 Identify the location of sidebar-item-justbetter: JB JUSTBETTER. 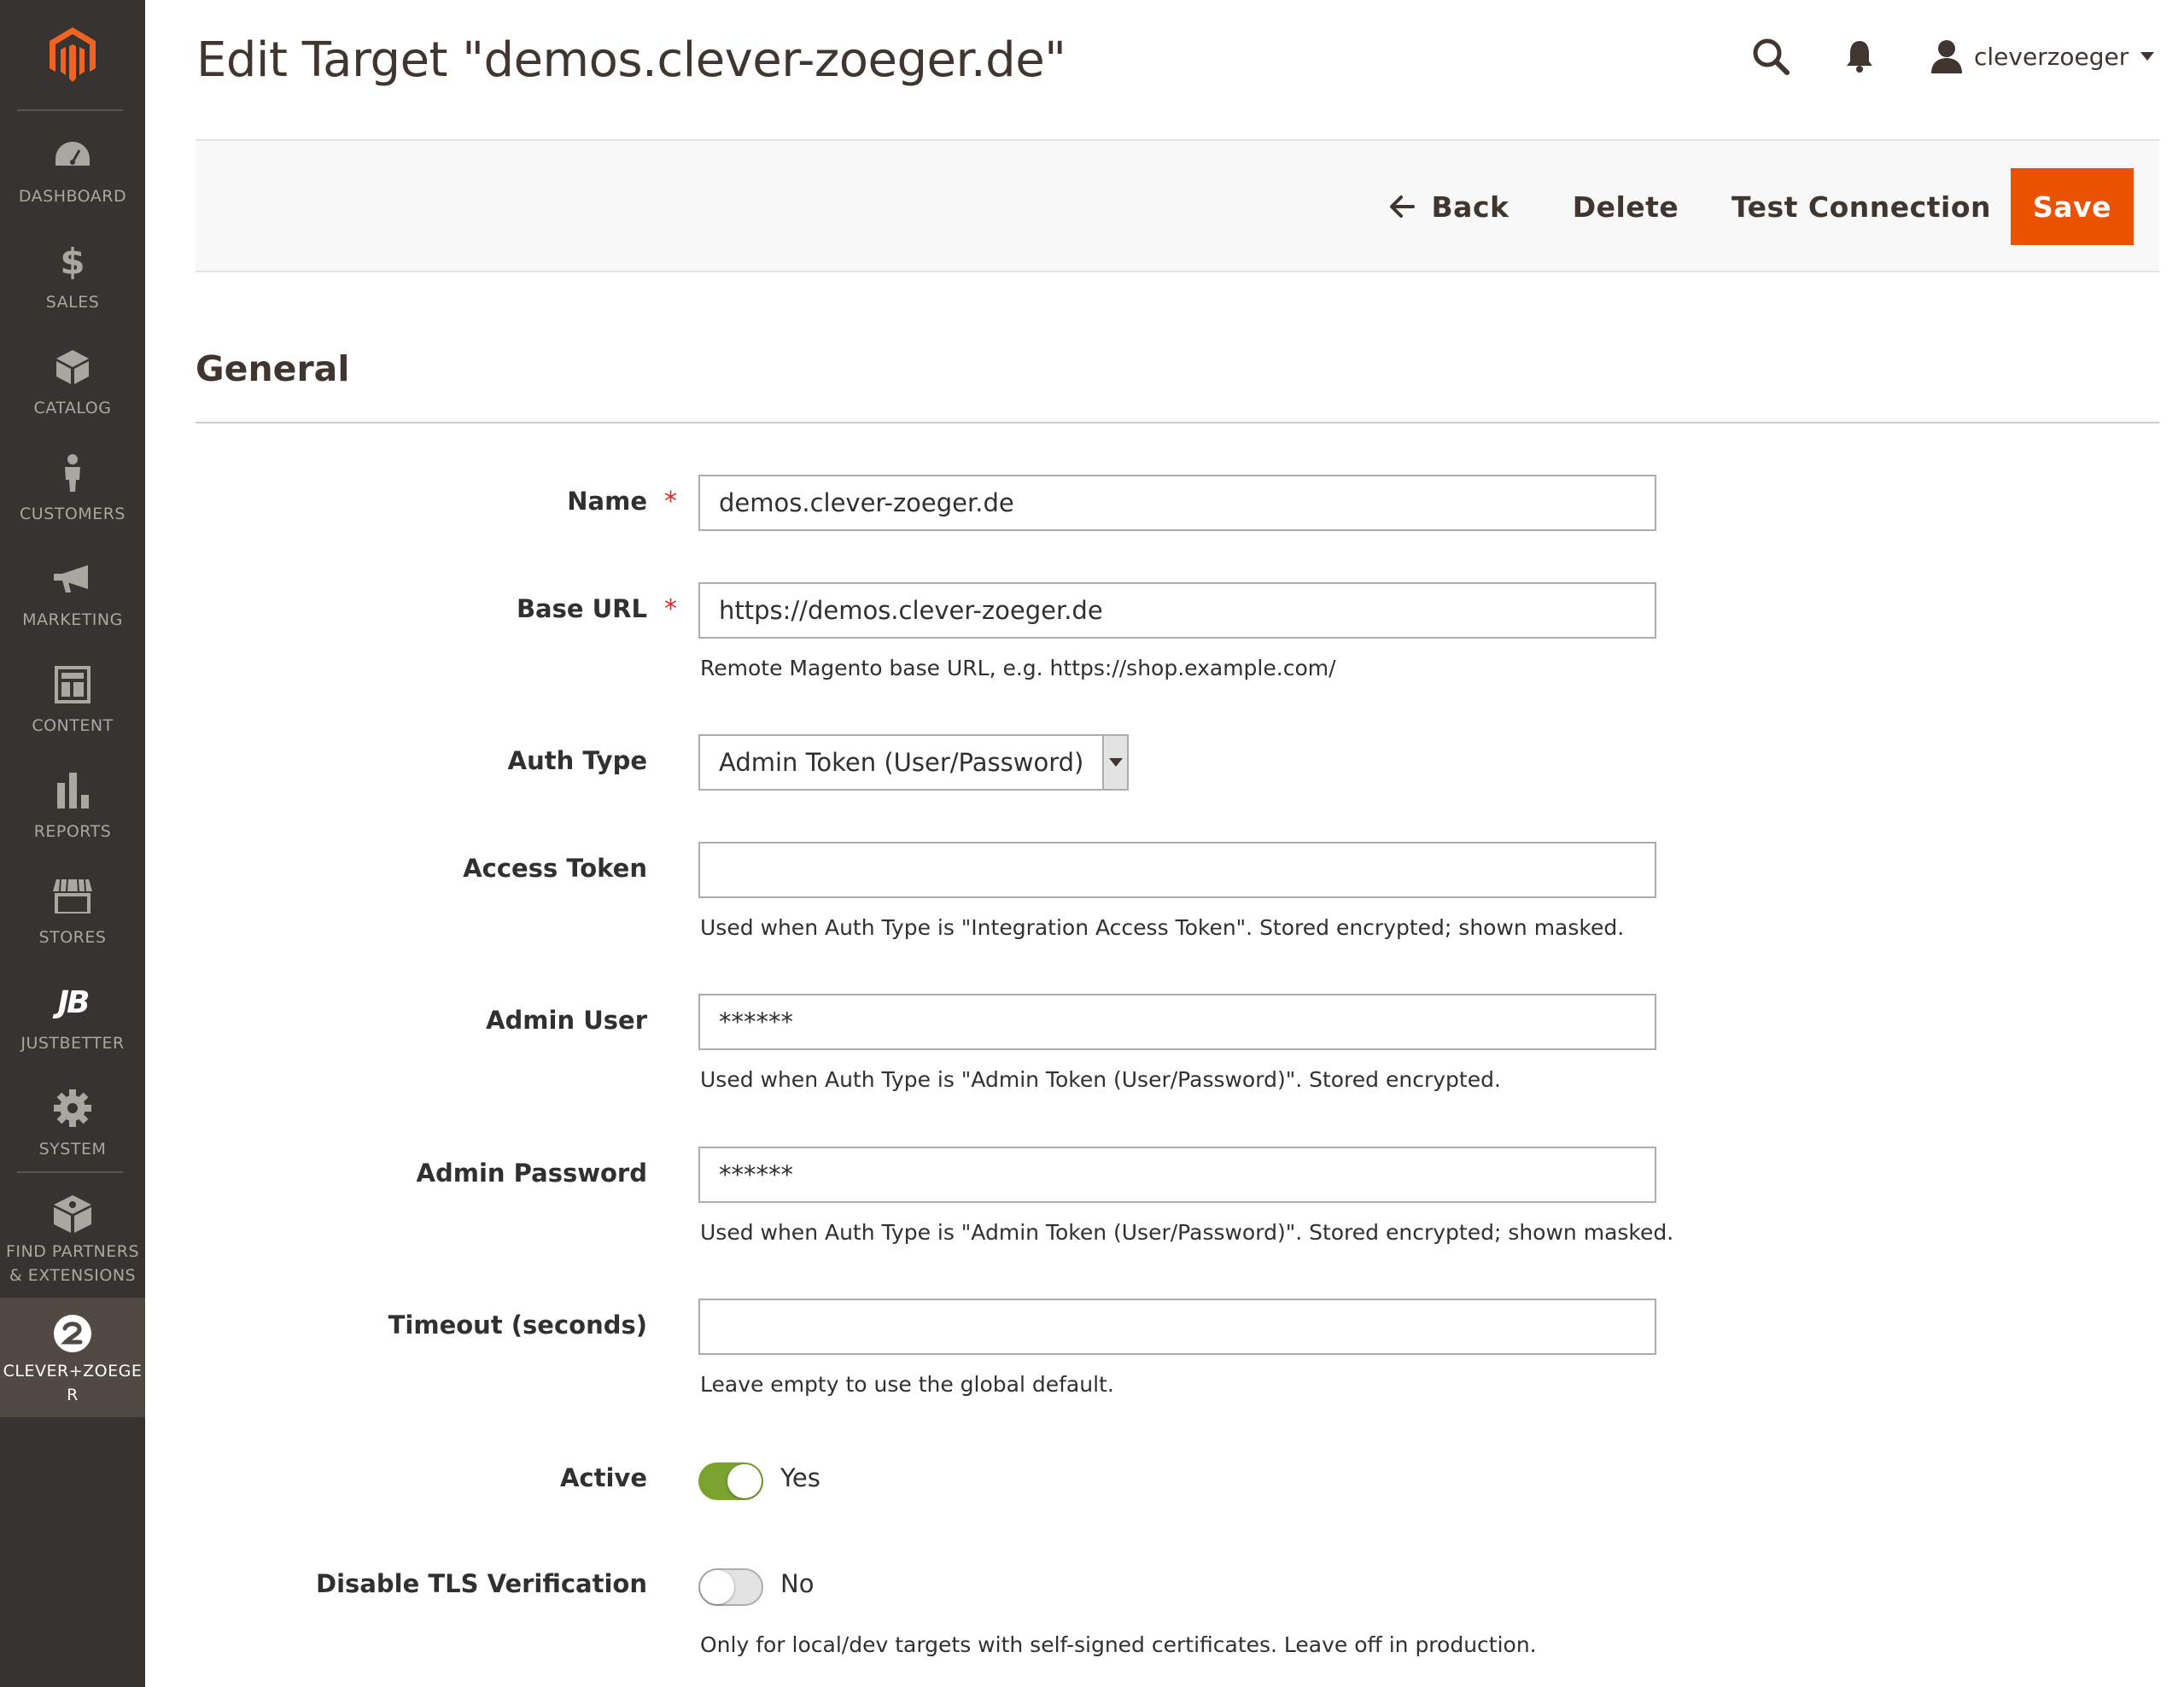
(73, 1018).